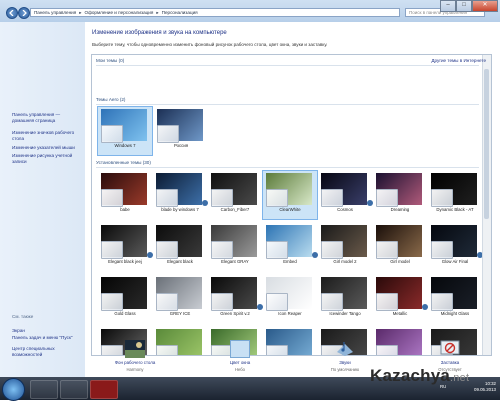  I want to click on sidebar-link-taskbar: Панель задач и меню "Пуск", so click(45, 338).